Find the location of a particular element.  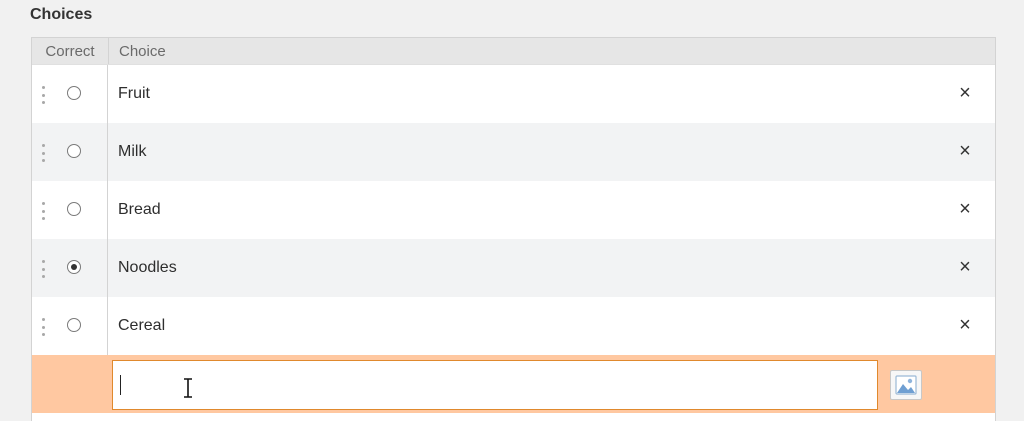

choice-row: Cereal × is located at coordinates (513, 326).